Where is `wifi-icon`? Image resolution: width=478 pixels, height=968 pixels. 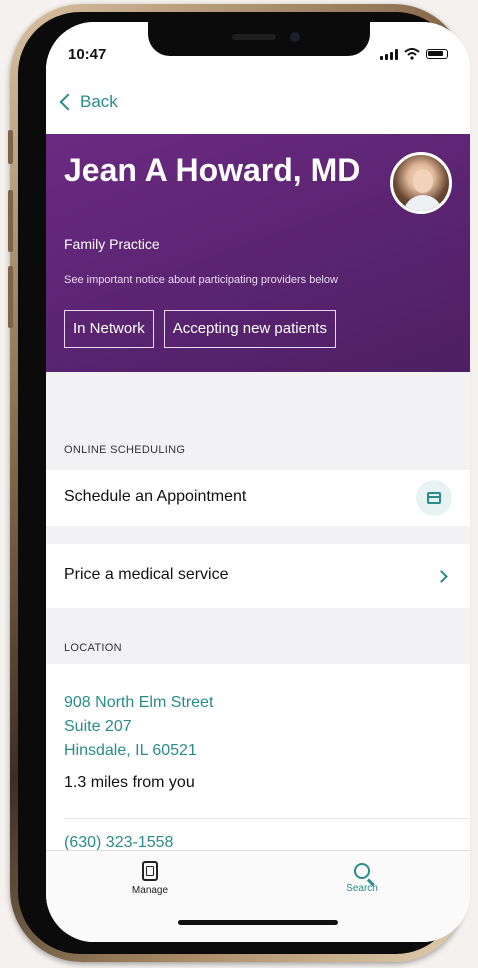 wifi-icon is located at coordinates (412, 54).